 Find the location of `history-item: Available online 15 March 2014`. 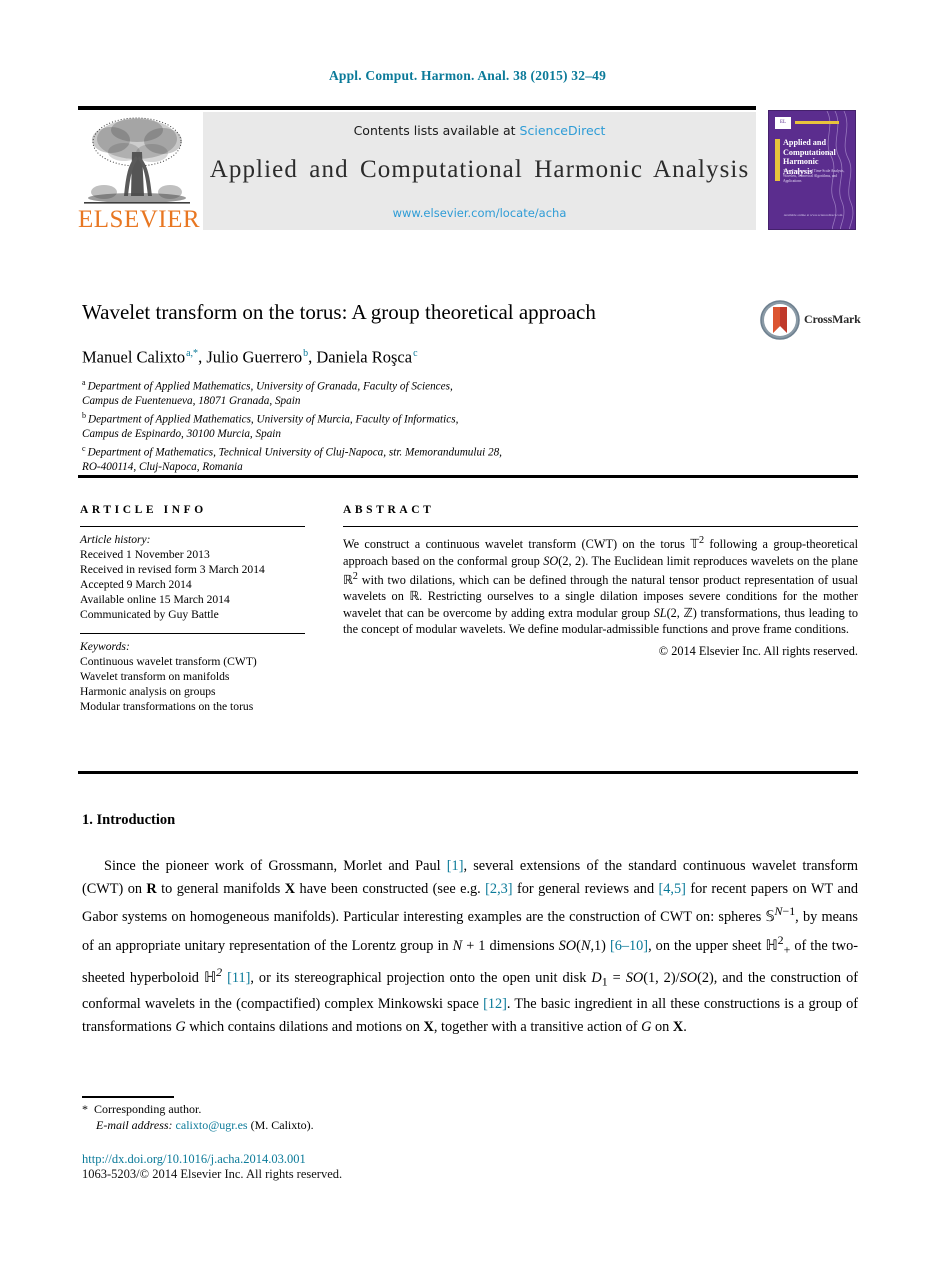

history-item: Available online 15 March 2014 is located at coordinates (155, 599).